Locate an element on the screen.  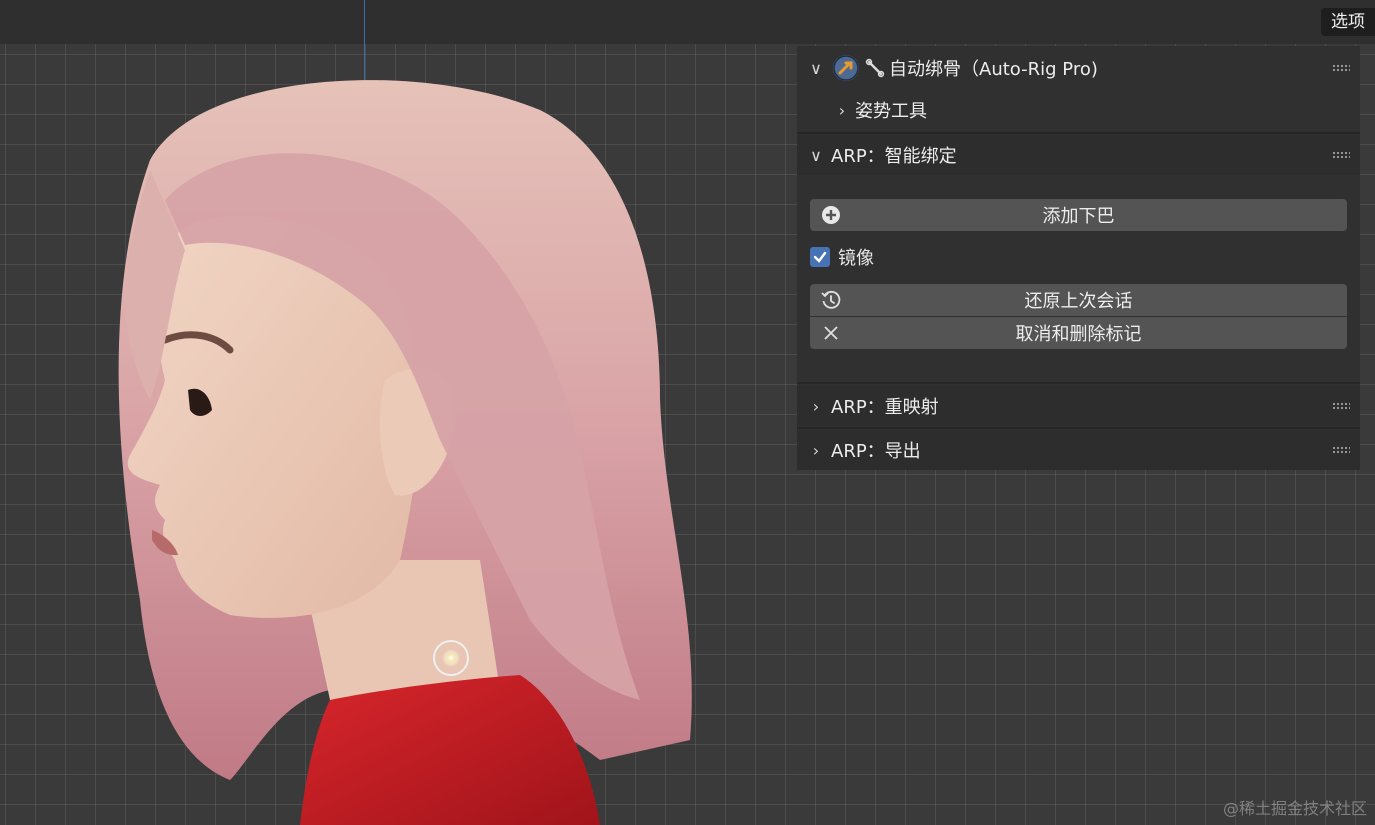
addon-header: ∨ 自动绑骨（Auto-Rig Pro) is located at coordinates (1078, 68).